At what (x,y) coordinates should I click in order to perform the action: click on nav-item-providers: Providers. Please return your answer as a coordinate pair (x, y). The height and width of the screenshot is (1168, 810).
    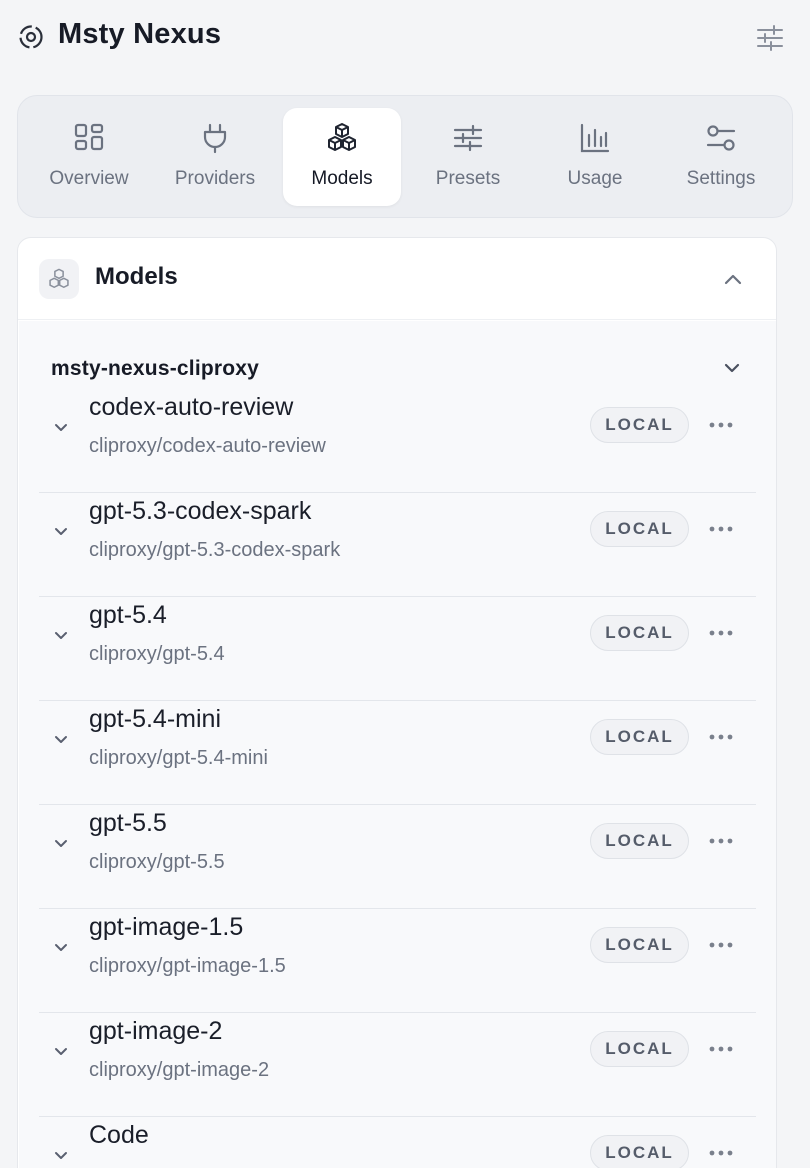
    Looking at the image, I should click on (215, 157).